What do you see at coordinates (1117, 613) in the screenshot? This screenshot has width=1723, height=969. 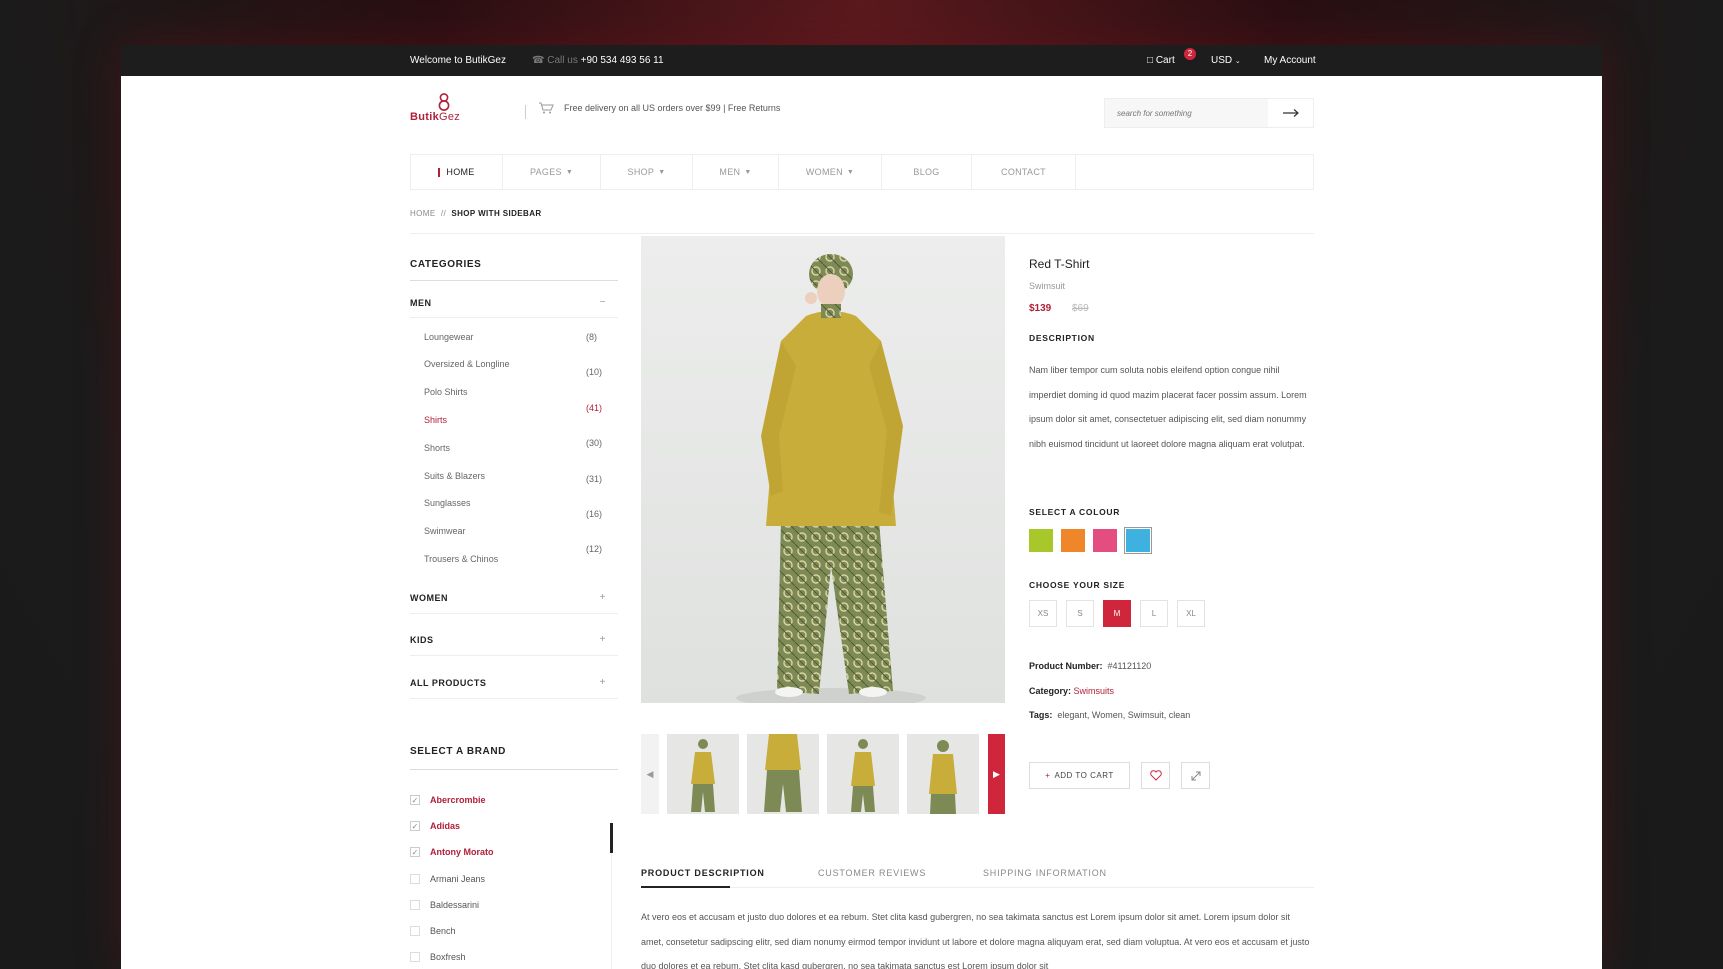 I see `size-option-m: M` at bounding box center [1117, 613].